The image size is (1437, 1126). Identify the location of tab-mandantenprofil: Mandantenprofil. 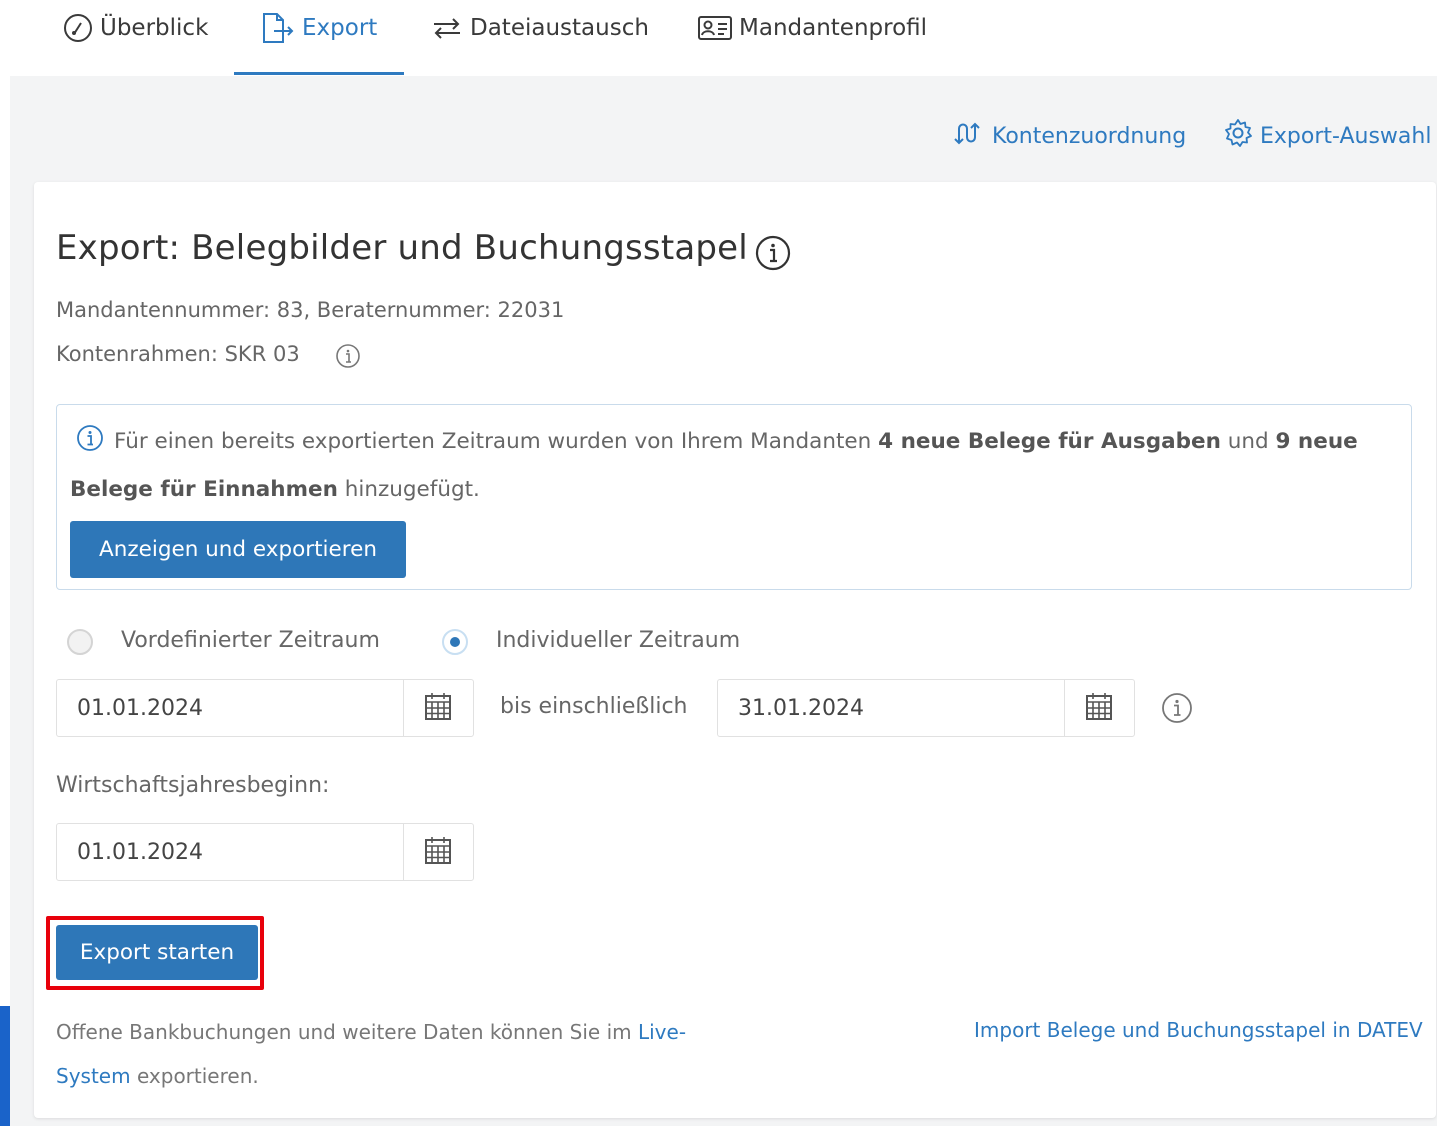
(812, 28).